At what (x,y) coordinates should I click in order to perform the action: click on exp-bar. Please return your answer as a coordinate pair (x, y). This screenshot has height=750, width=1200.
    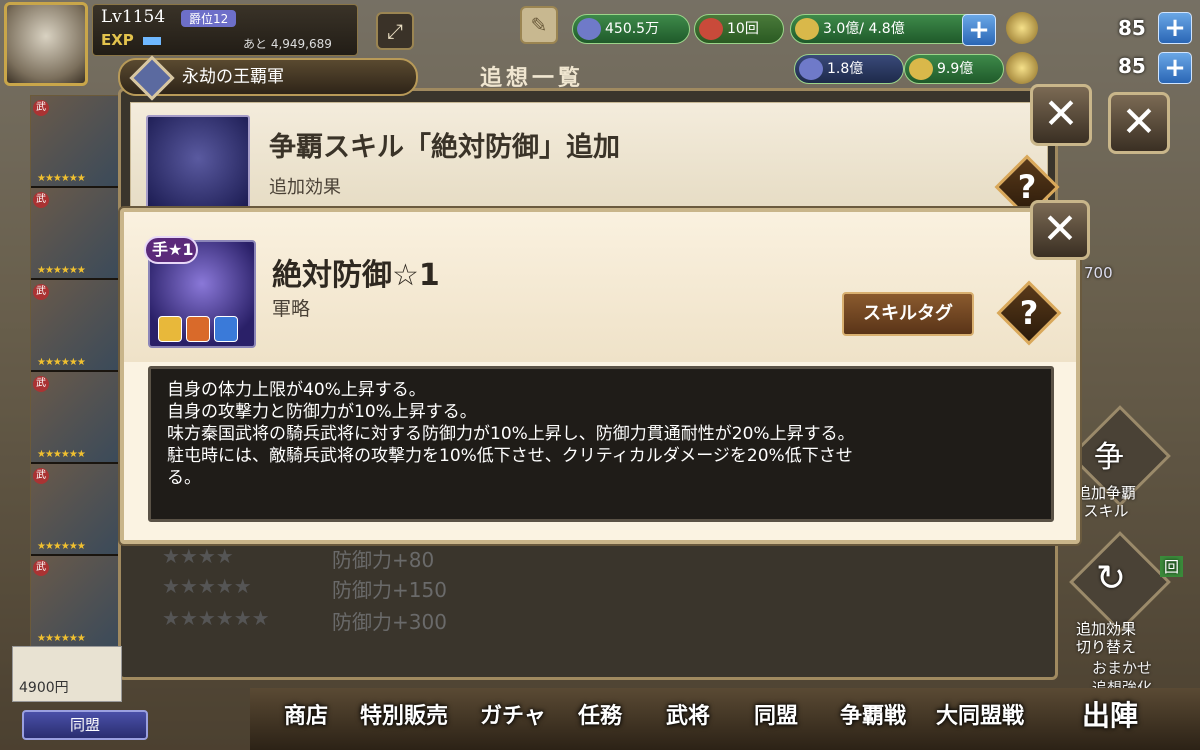
    Looking at the image, I should click on (152, 41).